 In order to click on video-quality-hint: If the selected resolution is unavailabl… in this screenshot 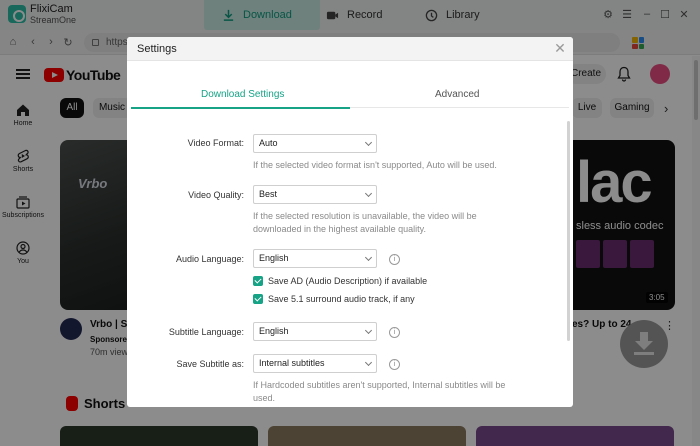, I will do `click(365, 222)`.